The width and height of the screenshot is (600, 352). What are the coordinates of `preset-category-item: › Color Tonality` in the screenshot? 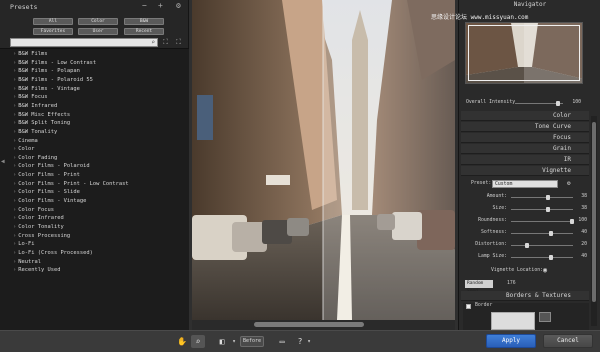 It's located at (38, 227).